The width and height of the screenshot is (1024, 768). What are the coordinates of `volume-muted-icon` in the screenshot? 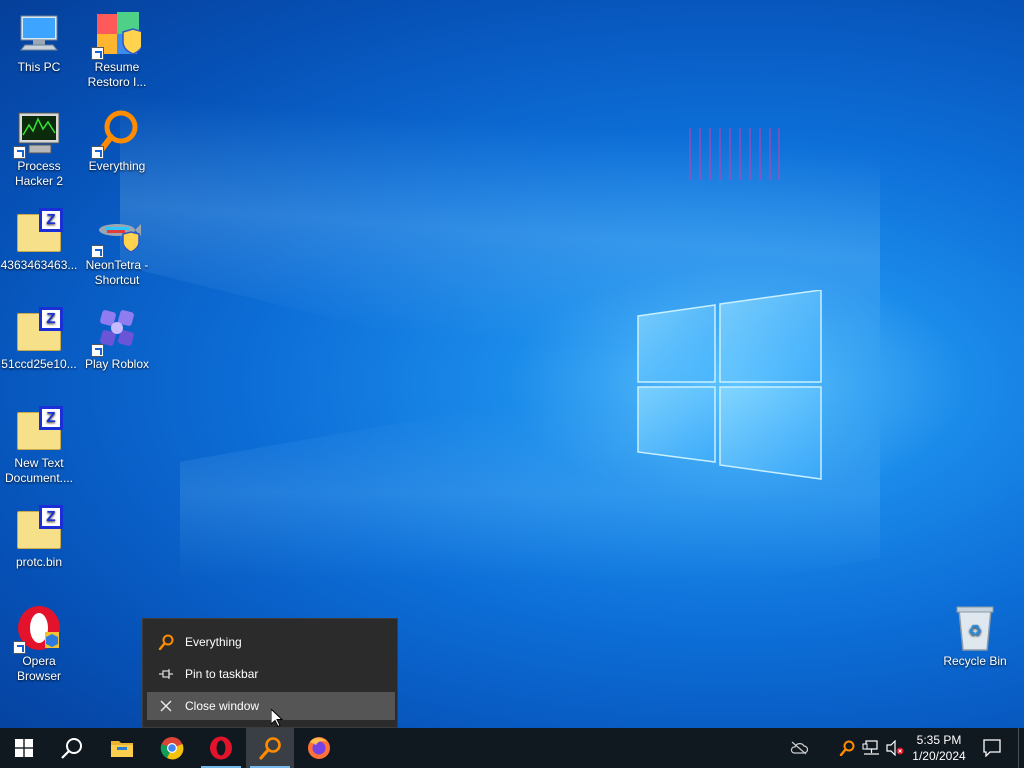 It's located at (895, 748).